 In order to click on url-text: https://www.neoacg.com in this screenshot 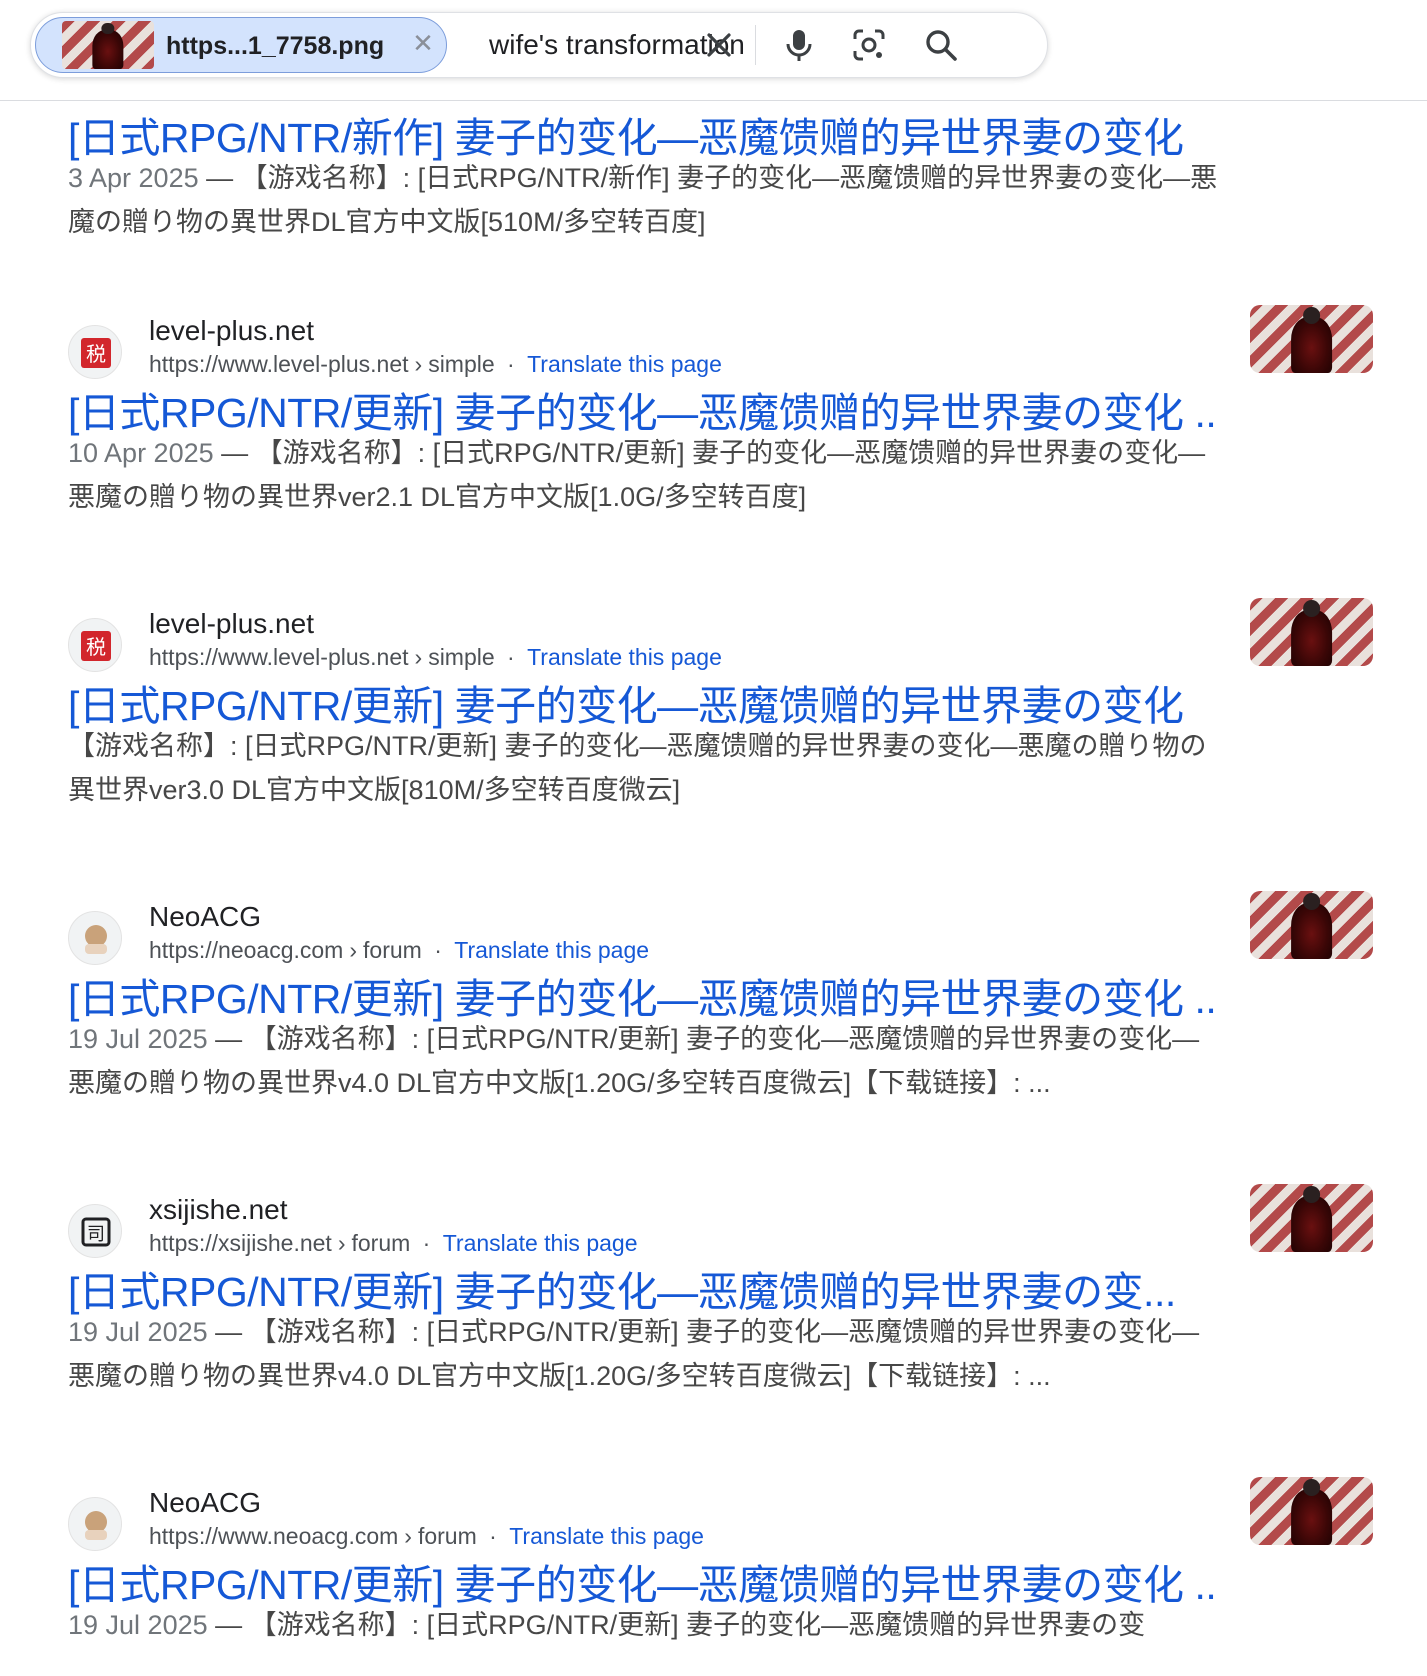, I will do `click(274, 1536)`.